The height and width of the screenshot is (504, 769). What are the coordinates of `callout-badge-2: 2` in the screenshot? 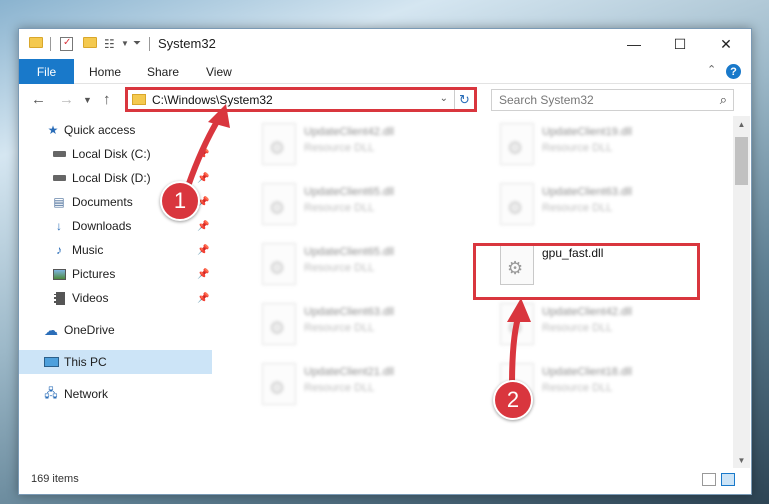 It's located at (513, 400).